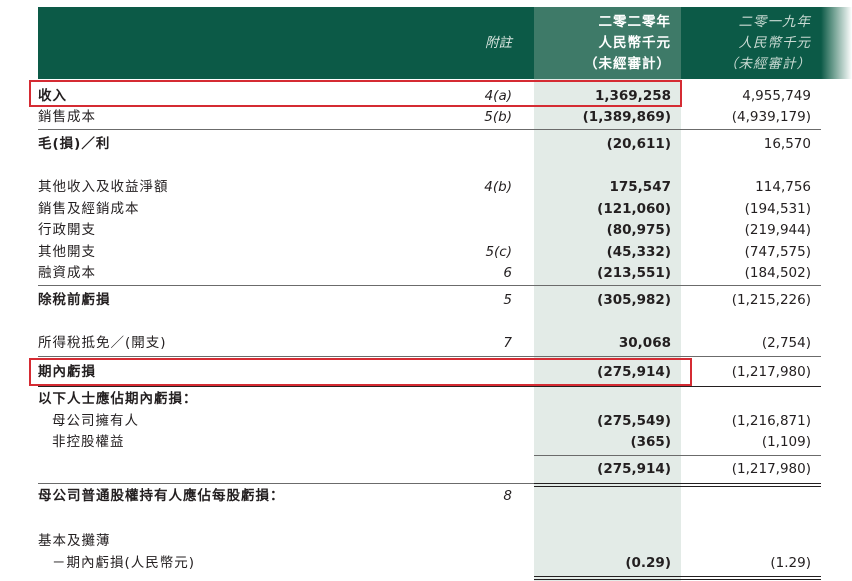 The width and height of the screenshot is (852, 581). What do you see at coordinates (426, 541) in the screenshot?
I see `table-row-basic-diluted: 基本及攤薄` at bounding box center [426, 541].